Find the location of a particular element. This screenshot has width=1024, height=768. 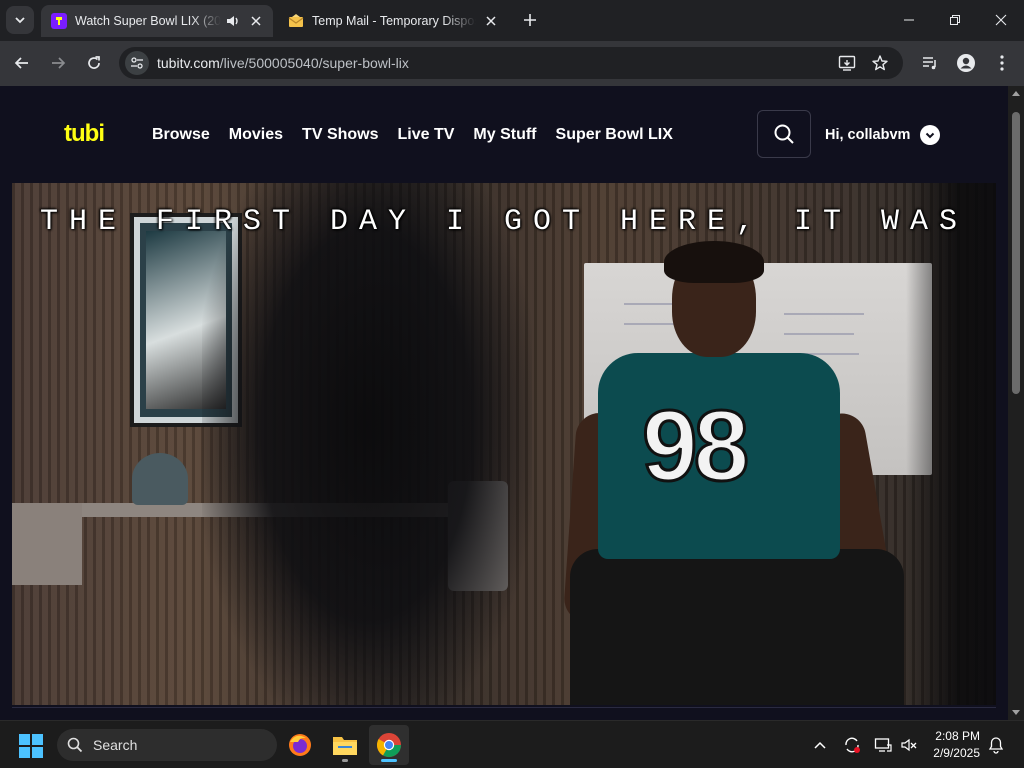

site-info-icon is located at coordinates (137, 63).